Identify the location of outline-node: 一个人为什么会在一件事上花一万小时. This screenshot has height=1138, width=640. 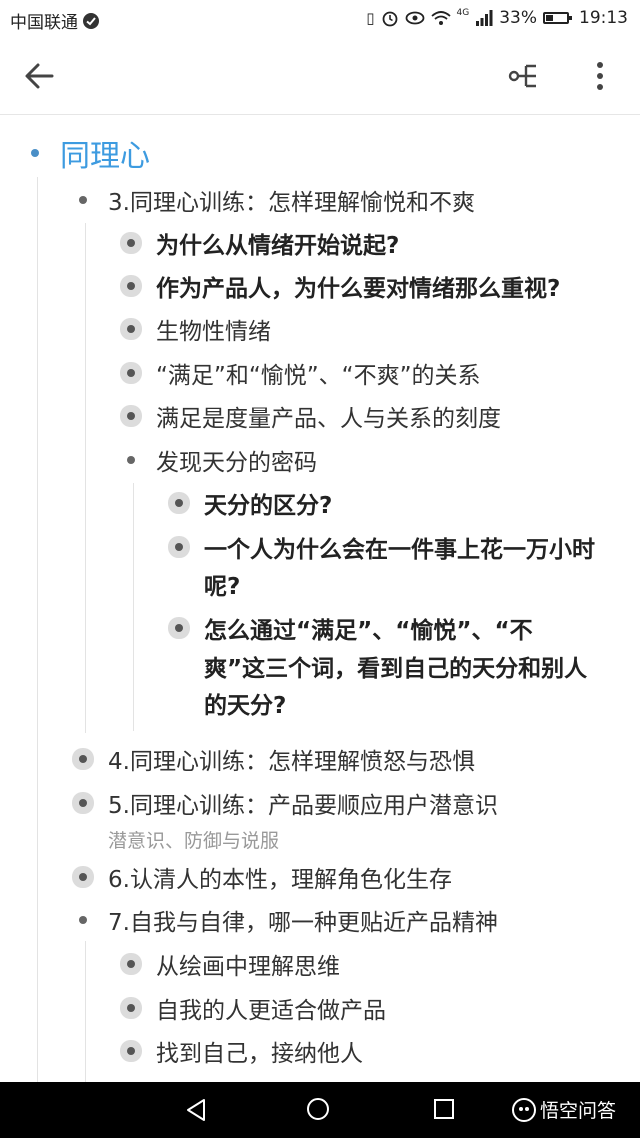
(385, 547).